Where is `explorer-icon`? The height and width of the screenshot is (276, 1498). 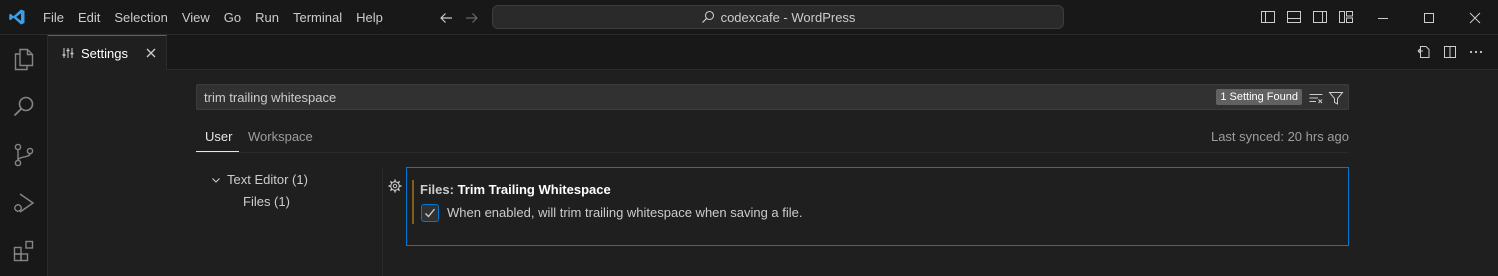
explorer-icon is located at coordinates (24, 59).